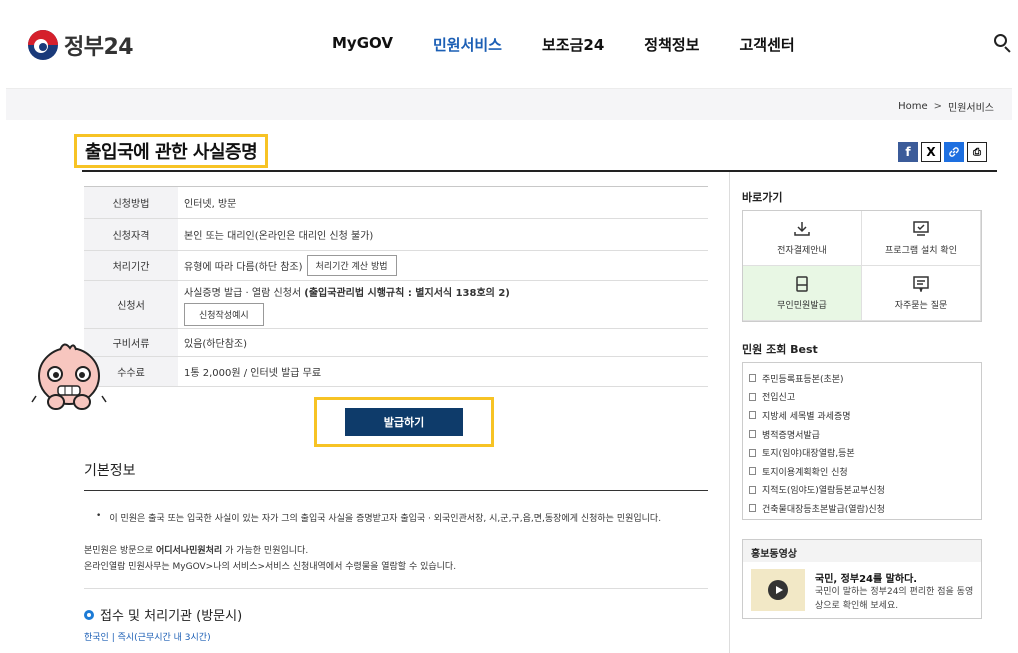  I want to click on nav-support: 고객센터, so click(766, 44).